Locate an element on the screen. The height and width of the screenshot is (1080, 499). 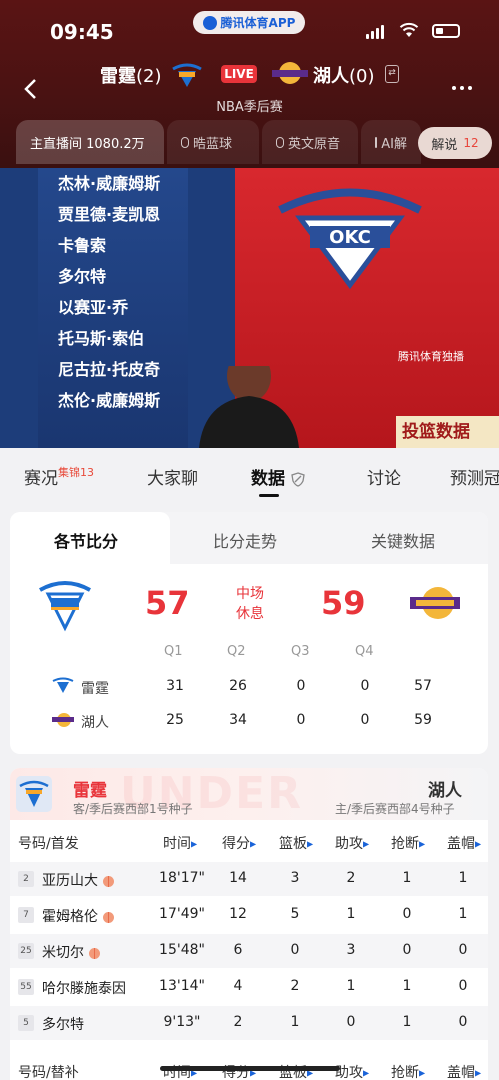
total-score: 57 is located at coordinates (423, 686).